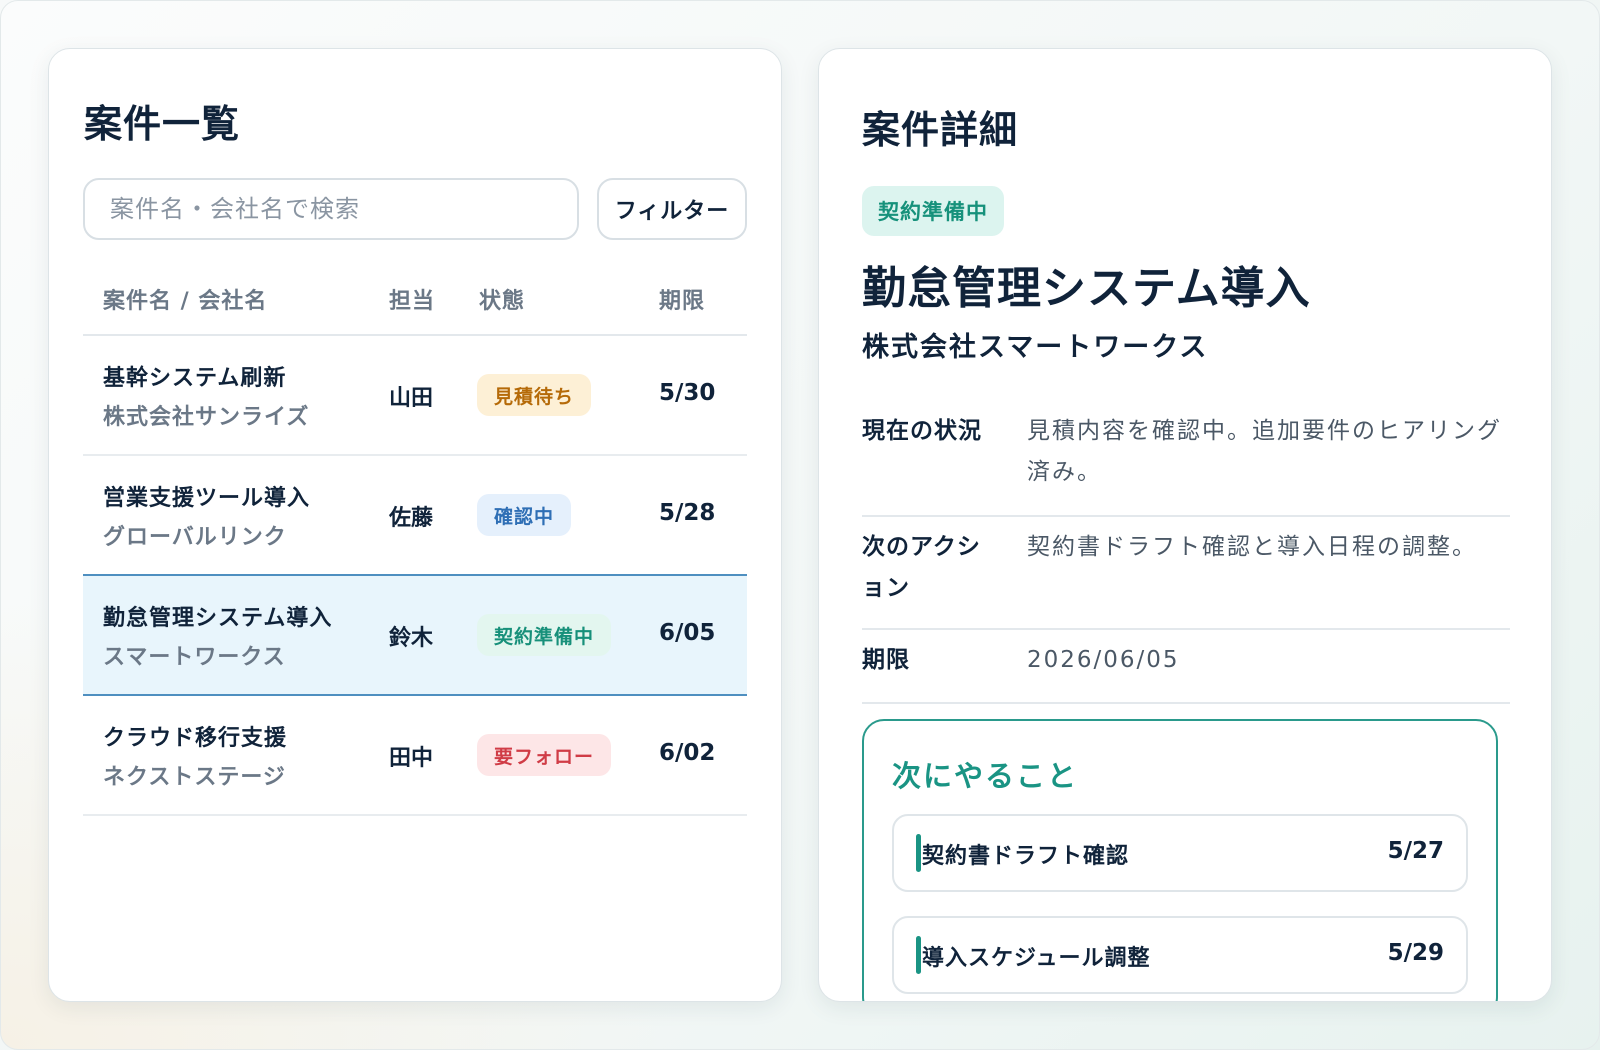 This screenshot has width=1600, height=1050. Describe the element at coordinates (1186, 573) in the screenshot. I see `info-row-next-action: 次のアクション 契約書ドラフト確認と導入日程の調整。` at that location.